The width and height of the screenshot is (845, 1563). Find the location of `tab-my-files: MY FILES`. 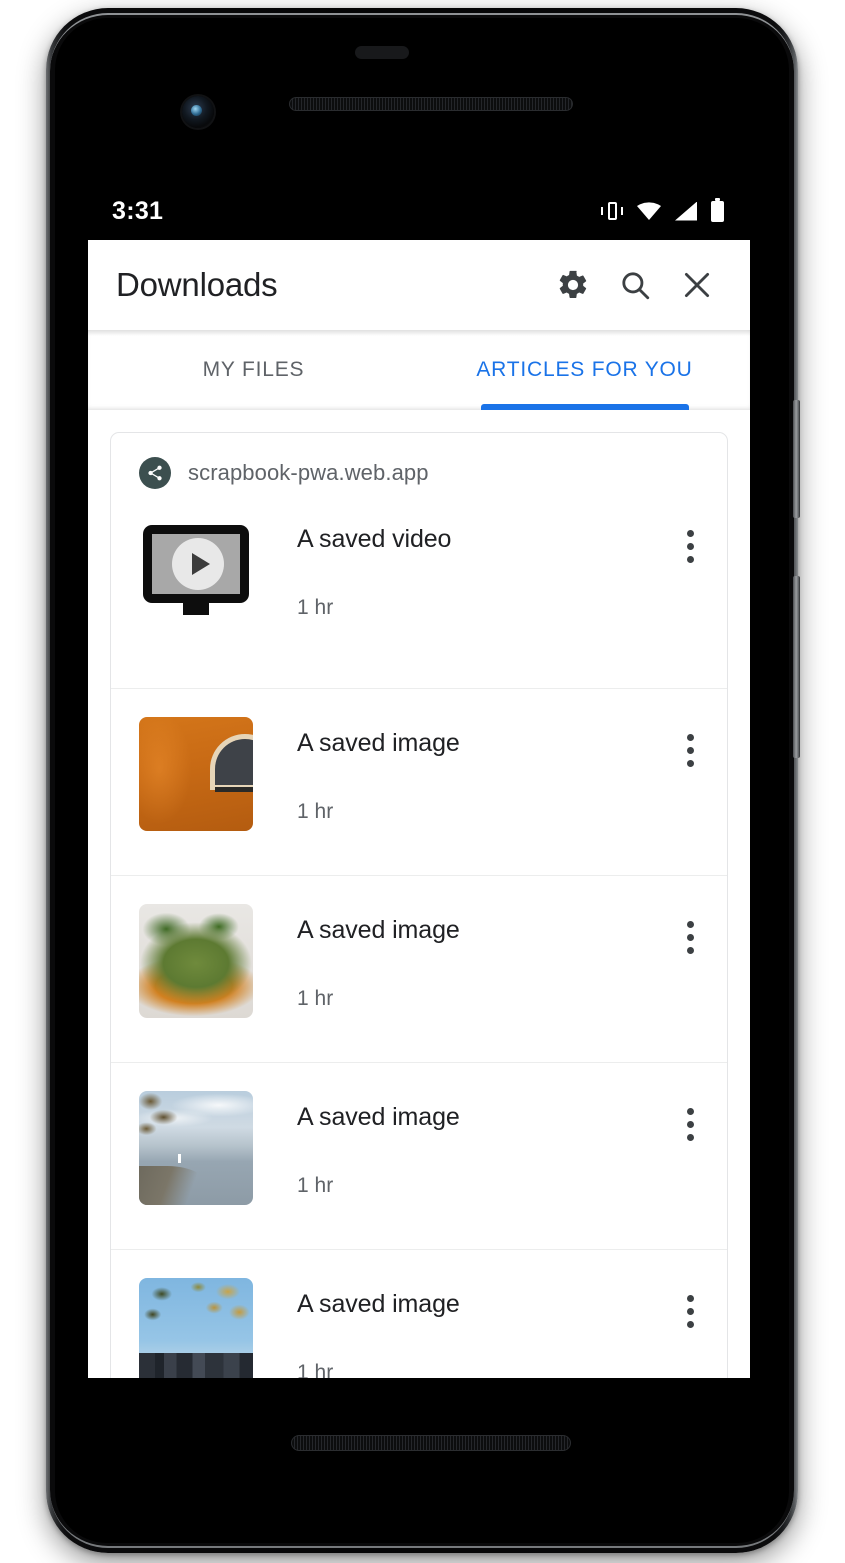

tab-my-files: MY FILES is located at coordinates (253, 370).